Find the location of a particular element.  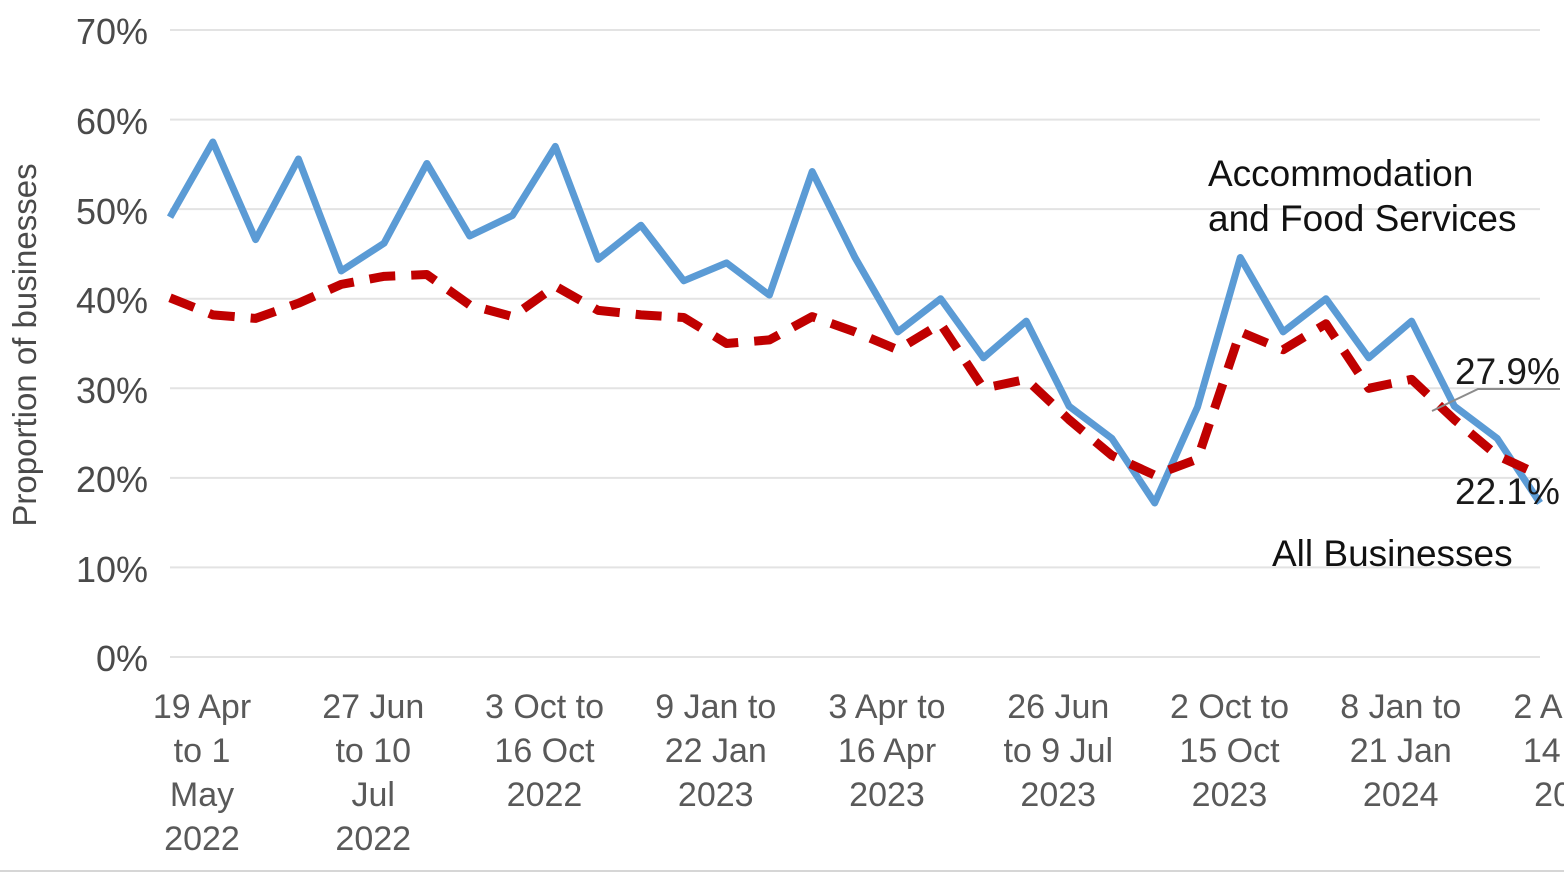

y-tick-60: 60% is located at coordinates (112, 121).